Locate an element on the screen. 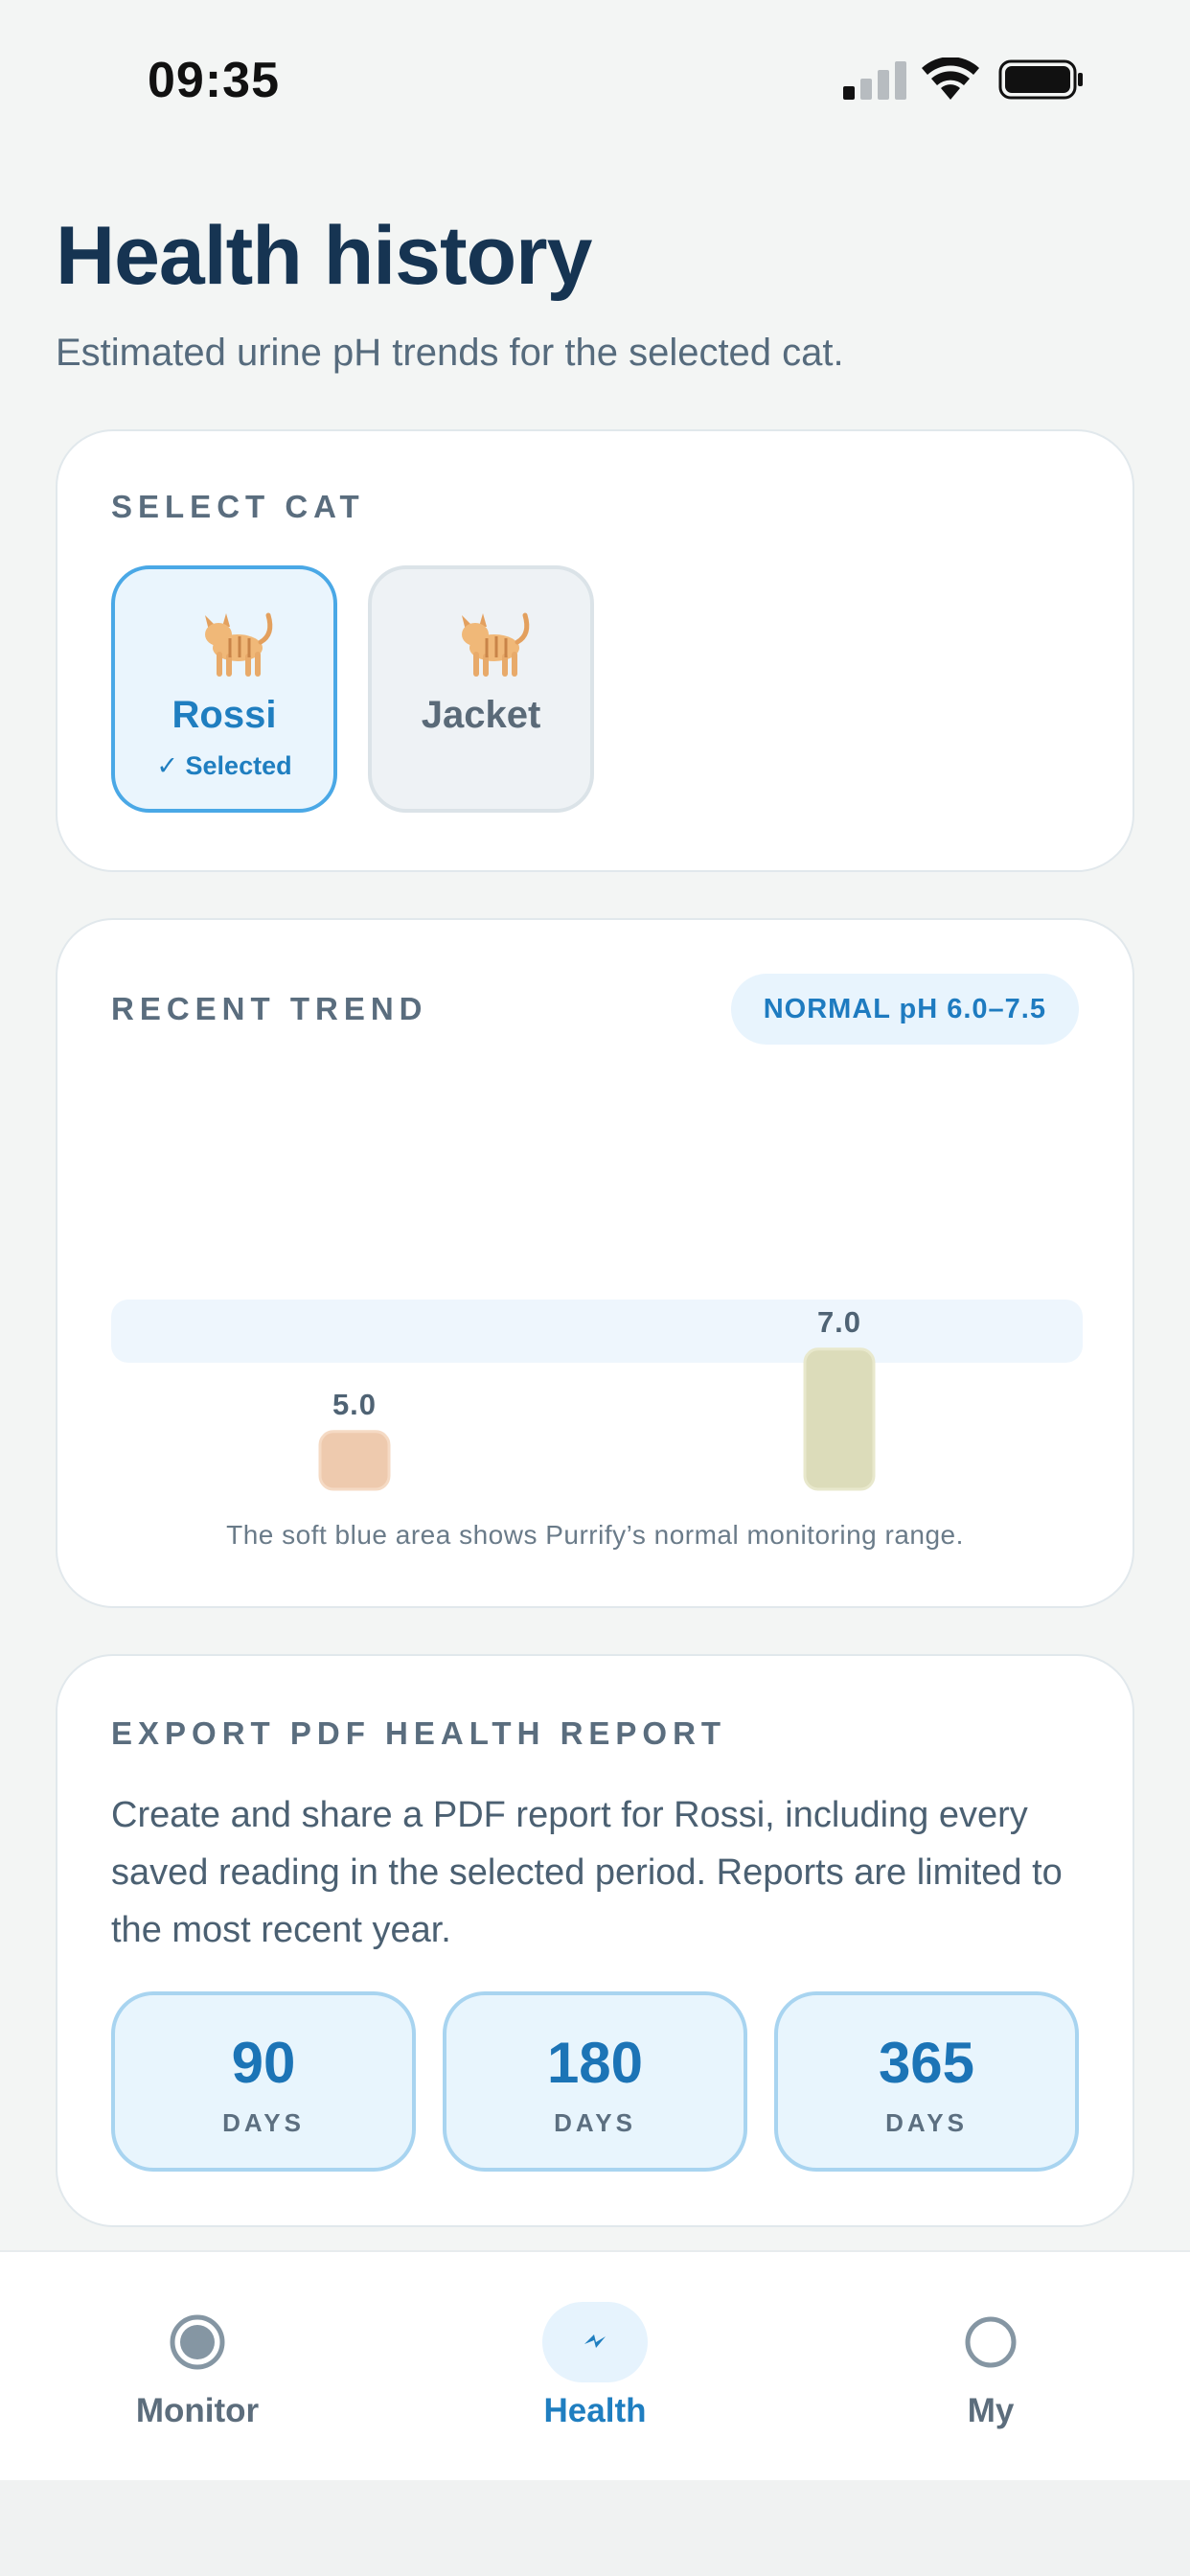  tab-my: My is located at coordinates (990, 2367).